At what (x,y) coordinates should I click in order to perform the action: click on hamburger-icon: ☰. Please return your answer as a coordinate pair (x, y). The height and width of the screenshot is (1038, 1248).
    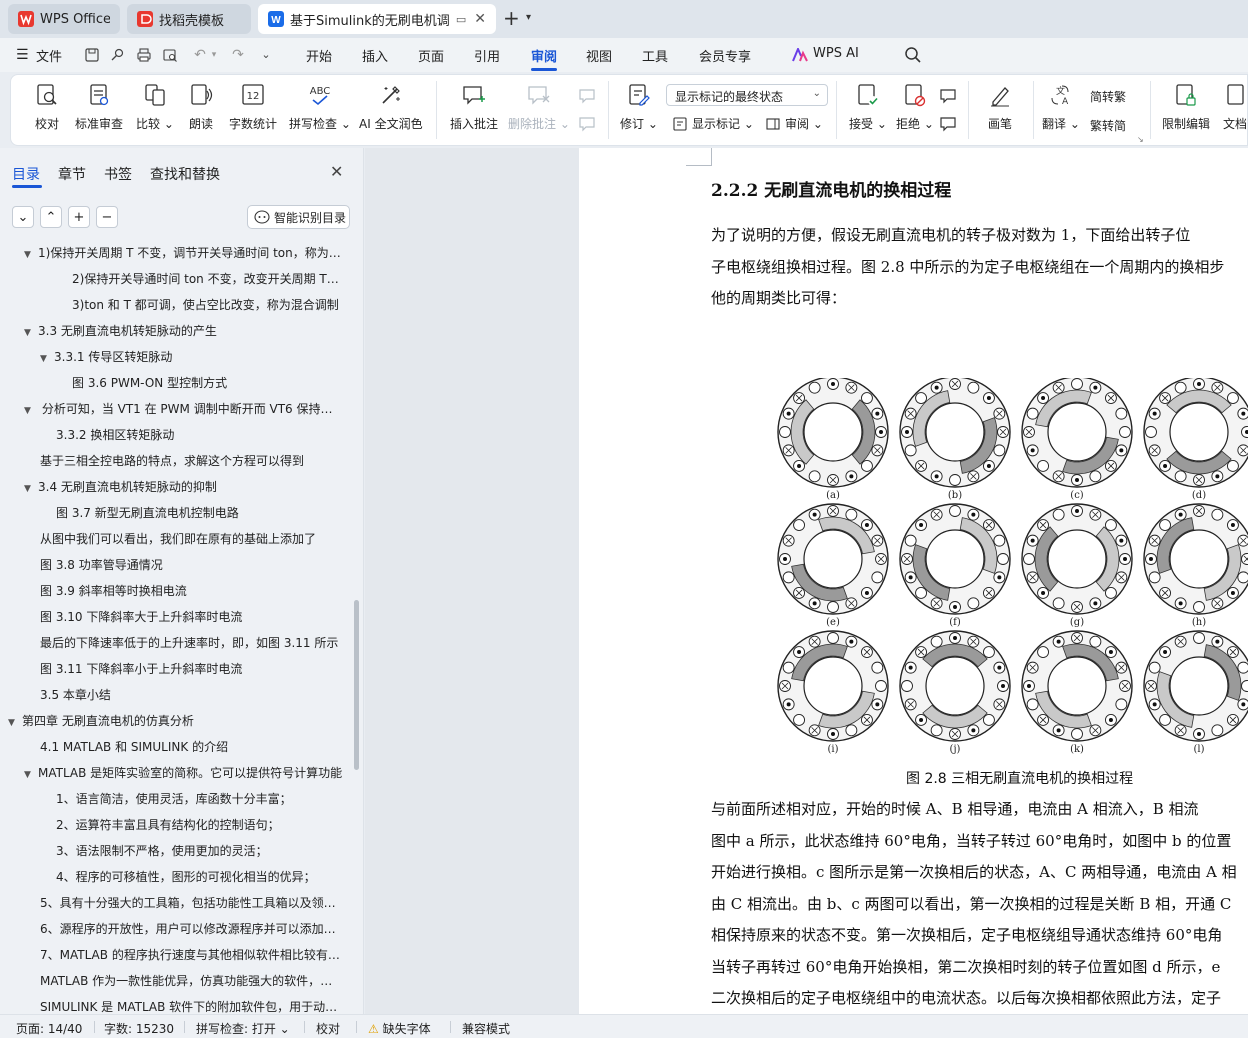
    Looking at the image, I should click on (22, 55).